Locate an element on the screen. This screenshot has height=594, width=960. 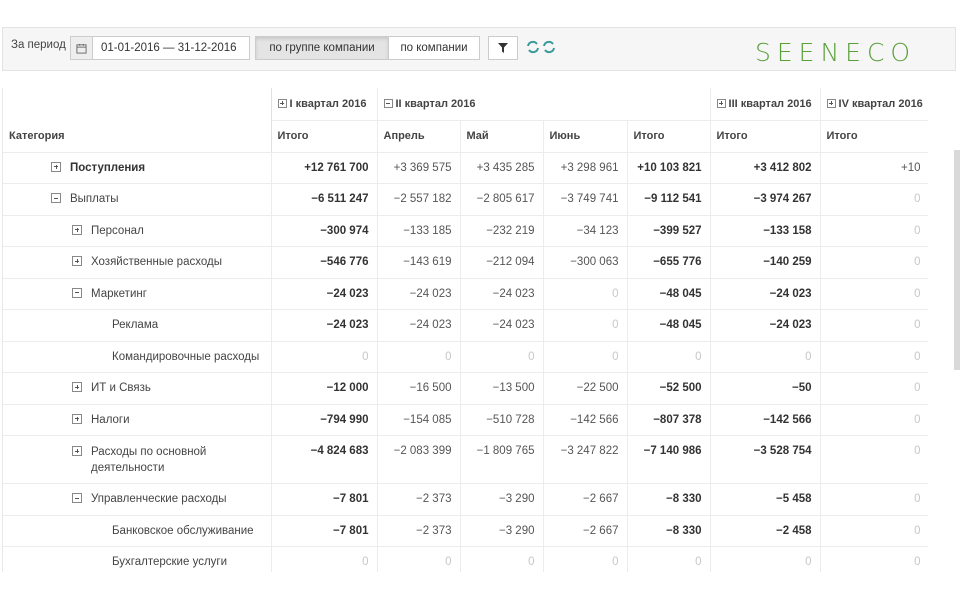
cell: −3 749 741 is located at coordinates (585, 199).